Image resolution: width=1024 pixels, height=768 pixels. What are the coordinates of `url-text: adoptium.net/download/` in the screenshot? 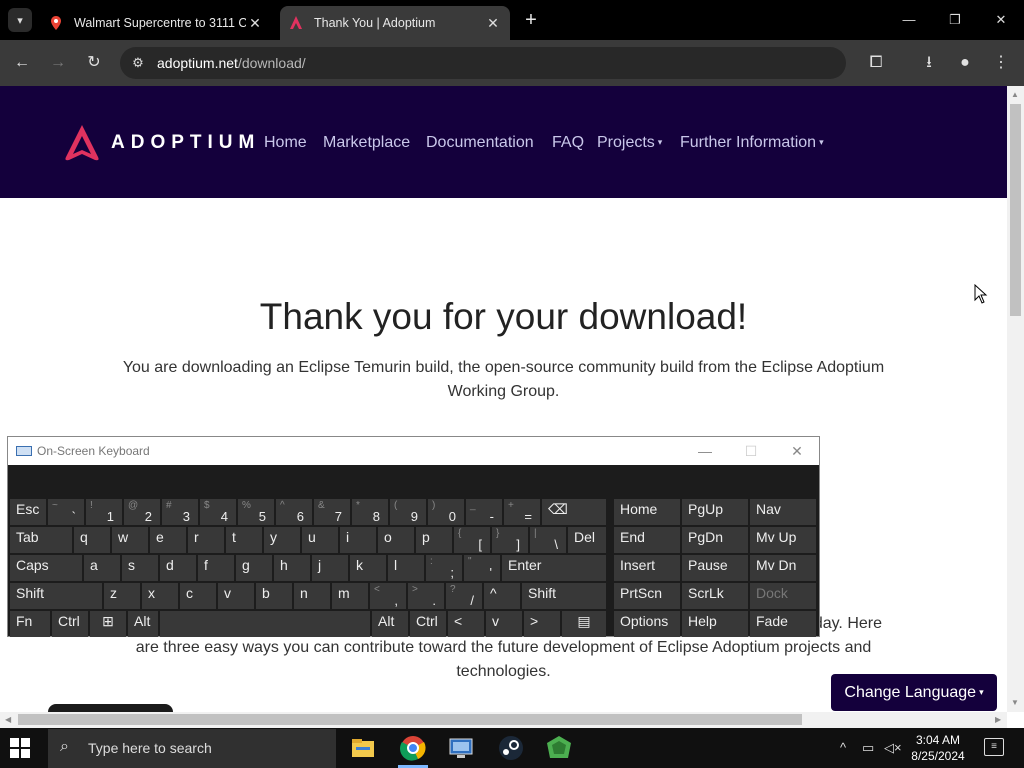 It's located at (231, 63).